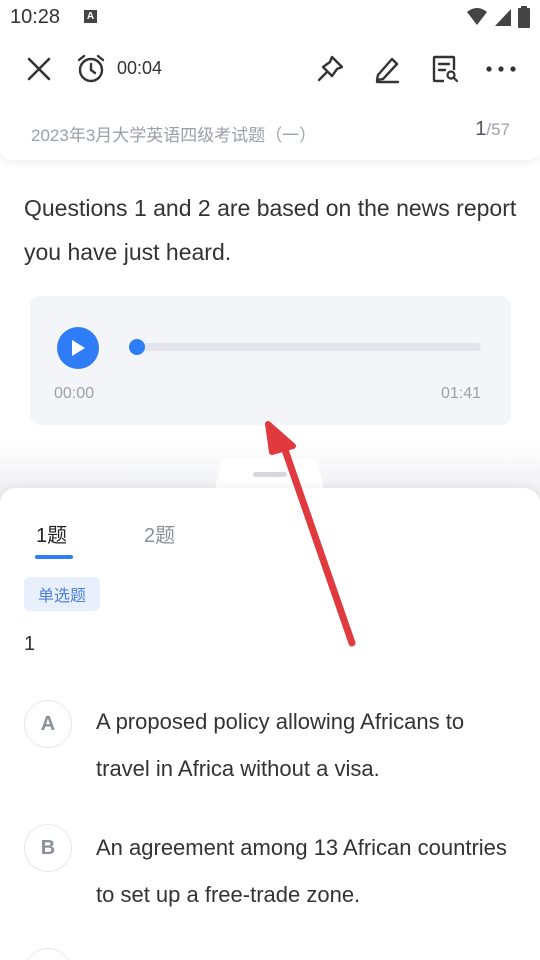 This screenshot has height=960, width=540. I want to click on timer-button, so click(91, 69).